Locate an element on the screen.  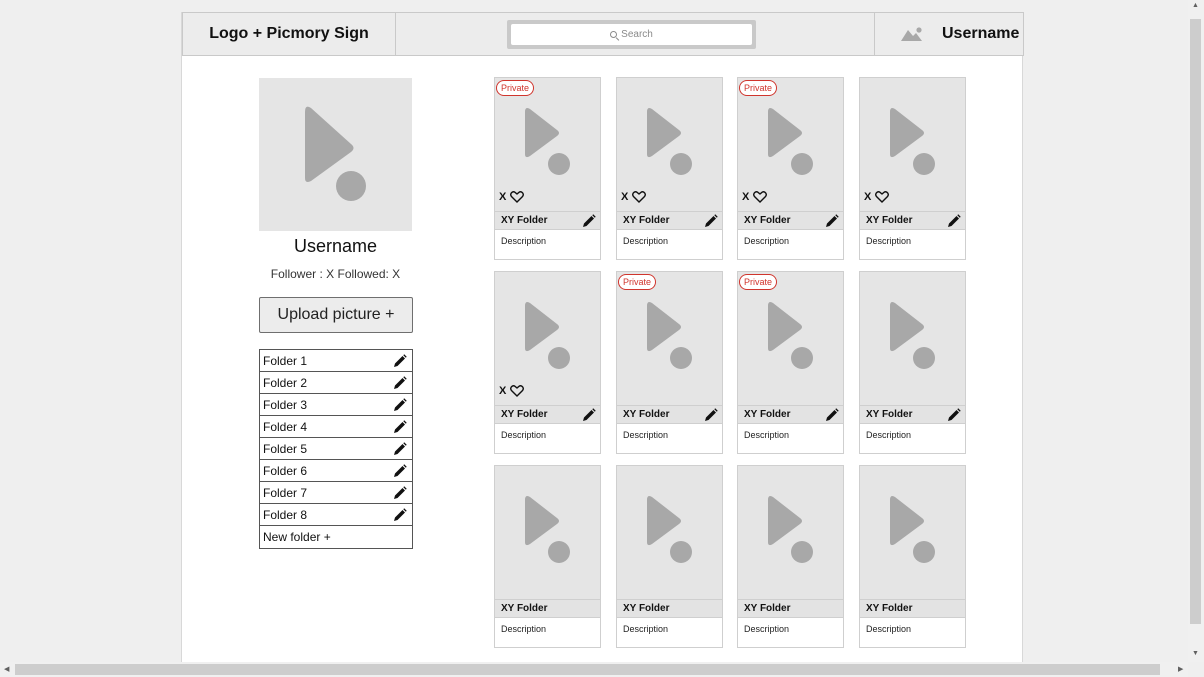
horizontal-scroll-thumb is located at coordinates (587, 669).